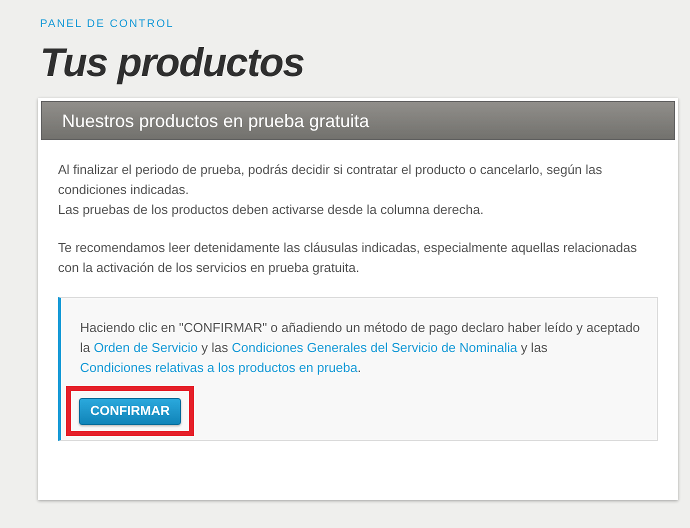  Describe the element at coordinates (146, 347) in the screenshot. I see `link: Orden de Servicio` at that location.